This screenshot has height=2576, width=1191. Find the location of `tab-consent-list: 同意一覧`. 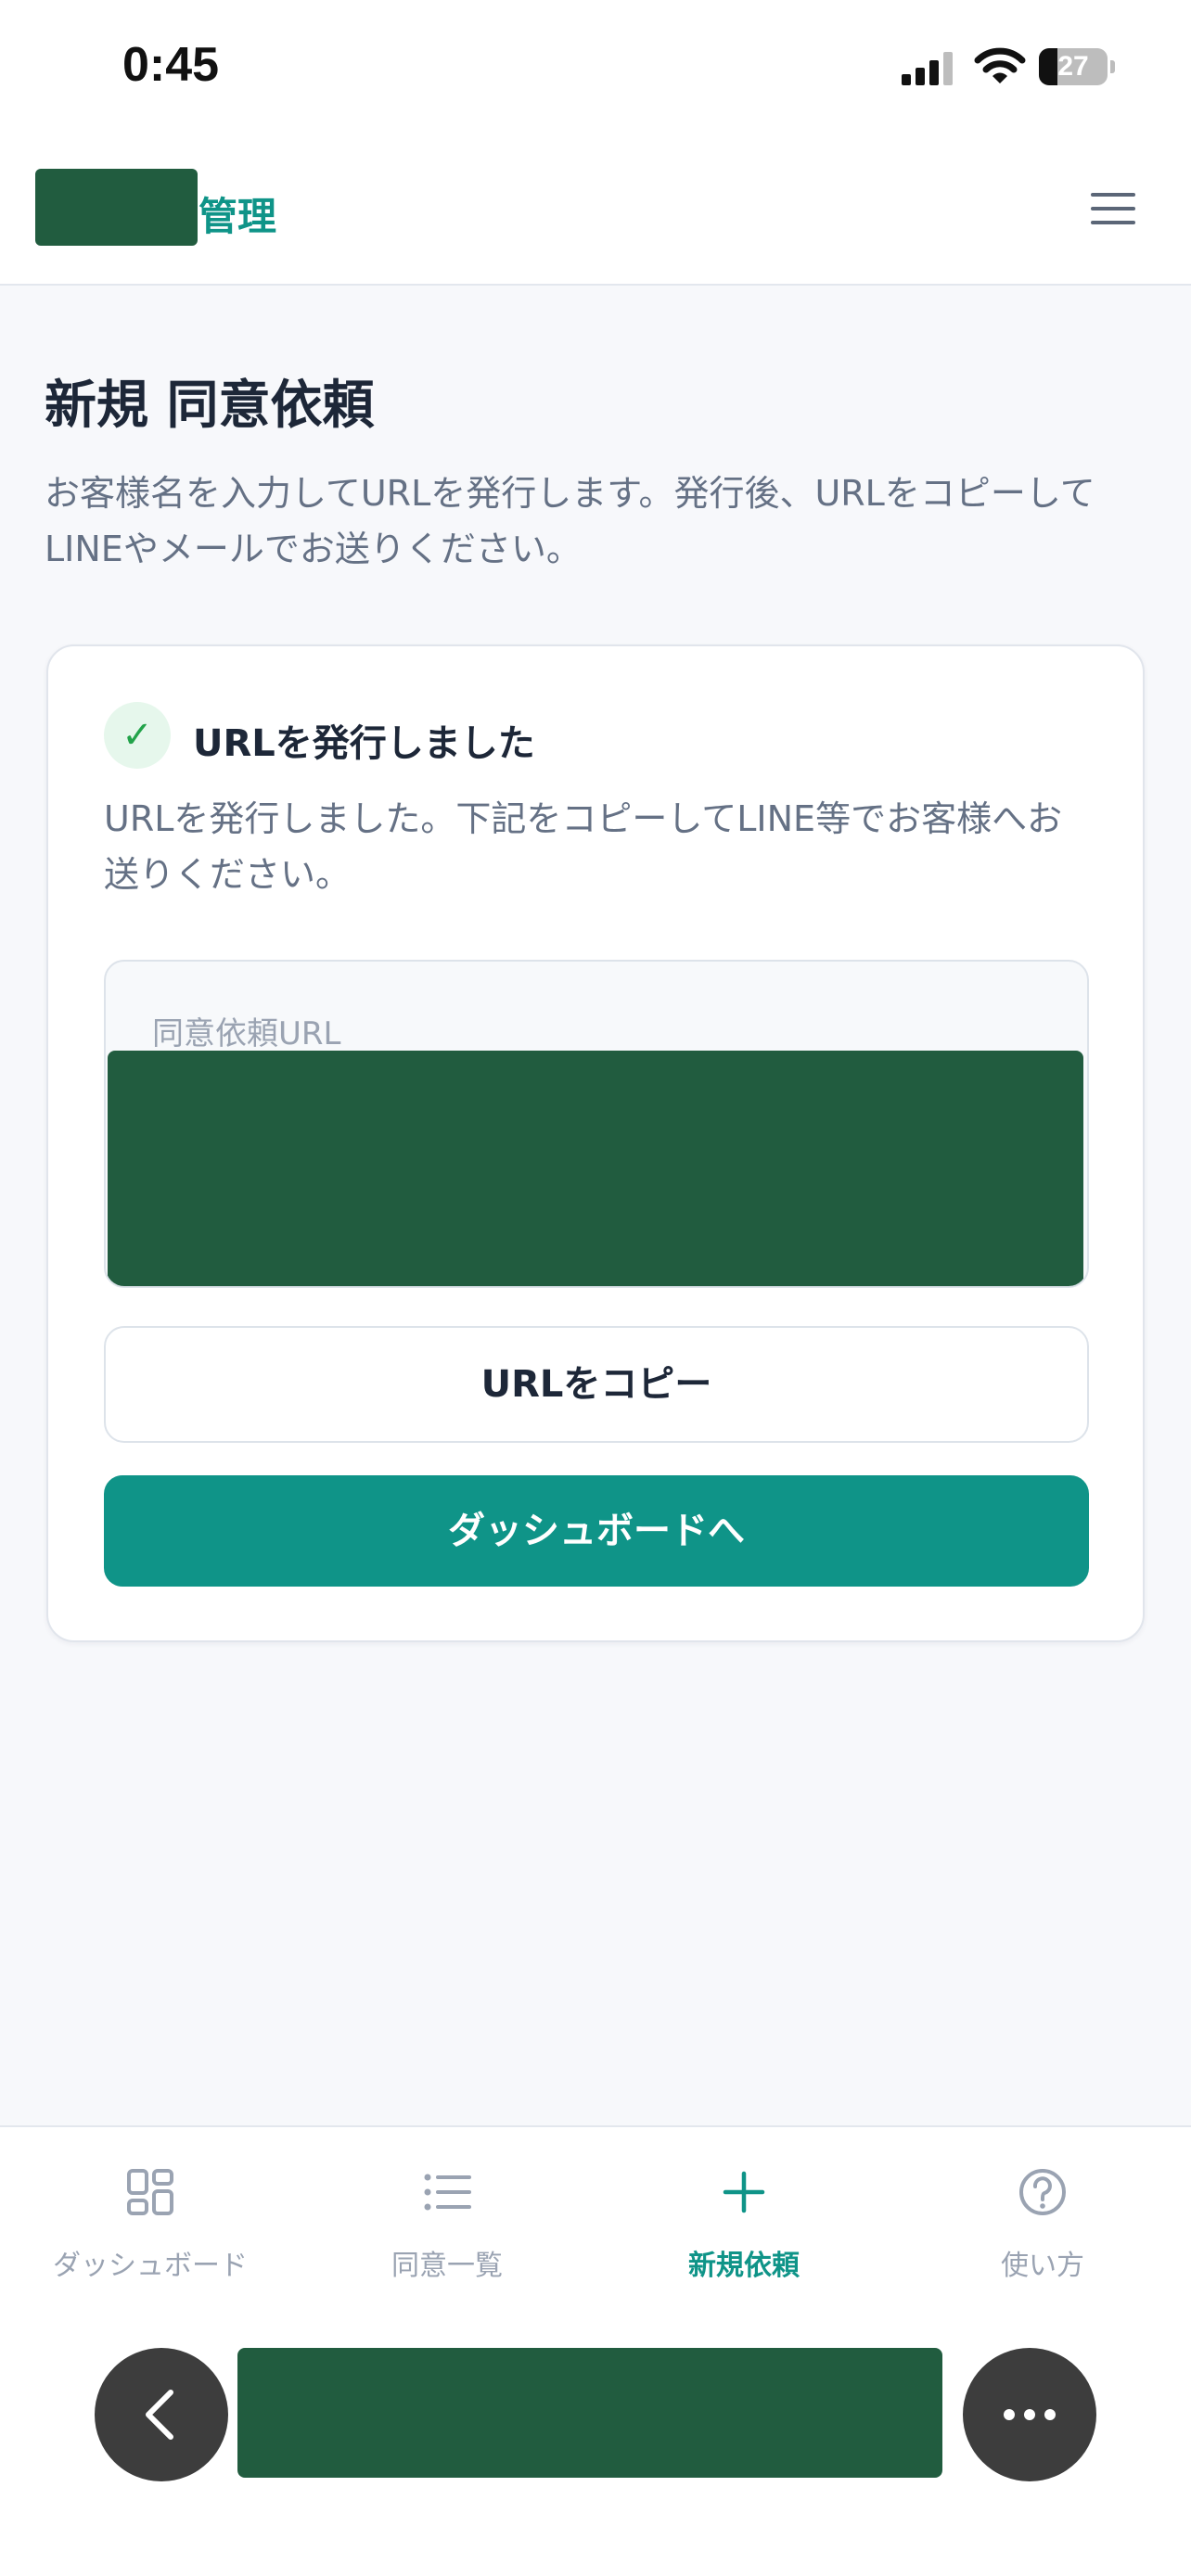

tab-consent-list: 同意一覧 is located at coordinates (447, 2224).